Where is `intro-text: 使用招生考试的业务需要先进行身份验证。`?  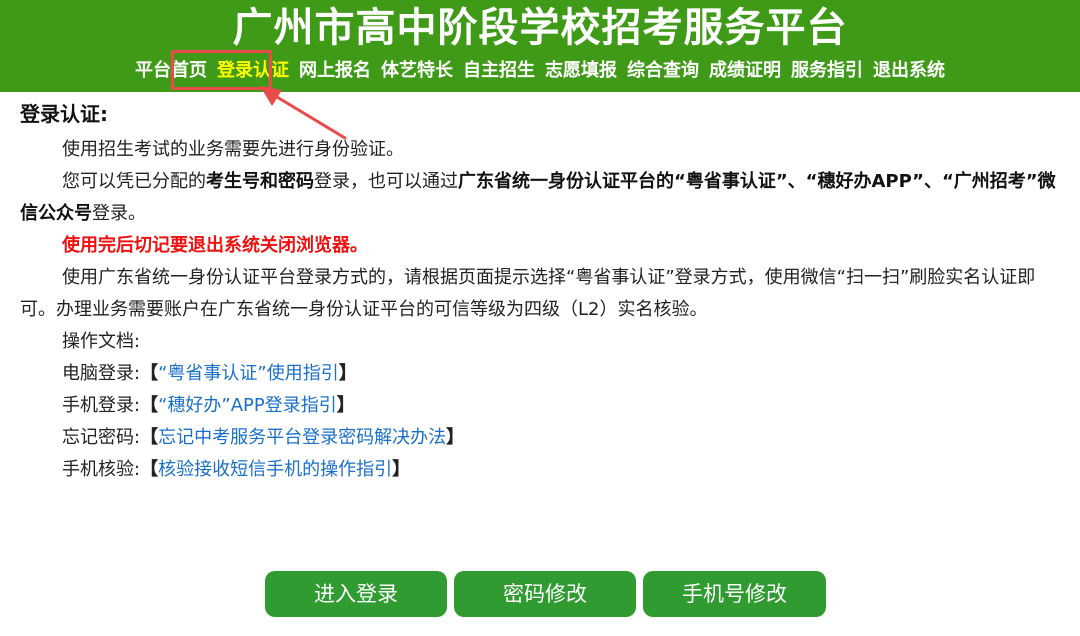 intro-text: 使用招生考试的业务需要先进行身份验证。 is located at coordinates (233, 149).